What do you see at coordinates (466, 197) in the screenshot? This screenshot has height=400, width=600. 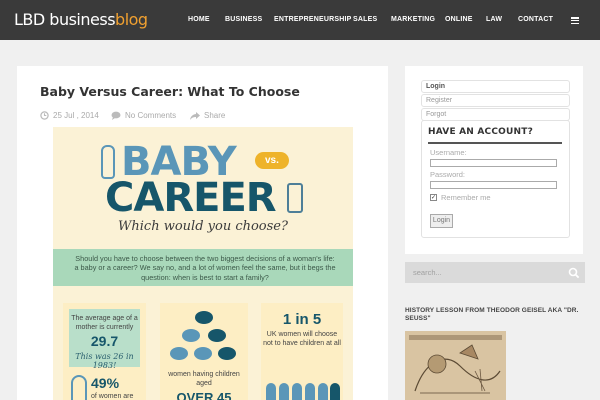 I see `remember-me-label: Remember me` at bounding box center [466, 197].